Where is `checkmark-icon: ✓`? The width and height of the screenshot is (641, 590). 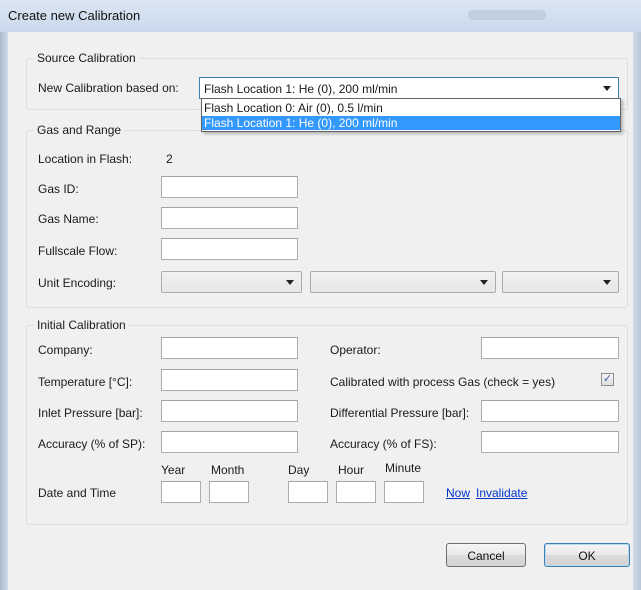 checkmark-icon: ✓ is located at coordinates (607, 379).